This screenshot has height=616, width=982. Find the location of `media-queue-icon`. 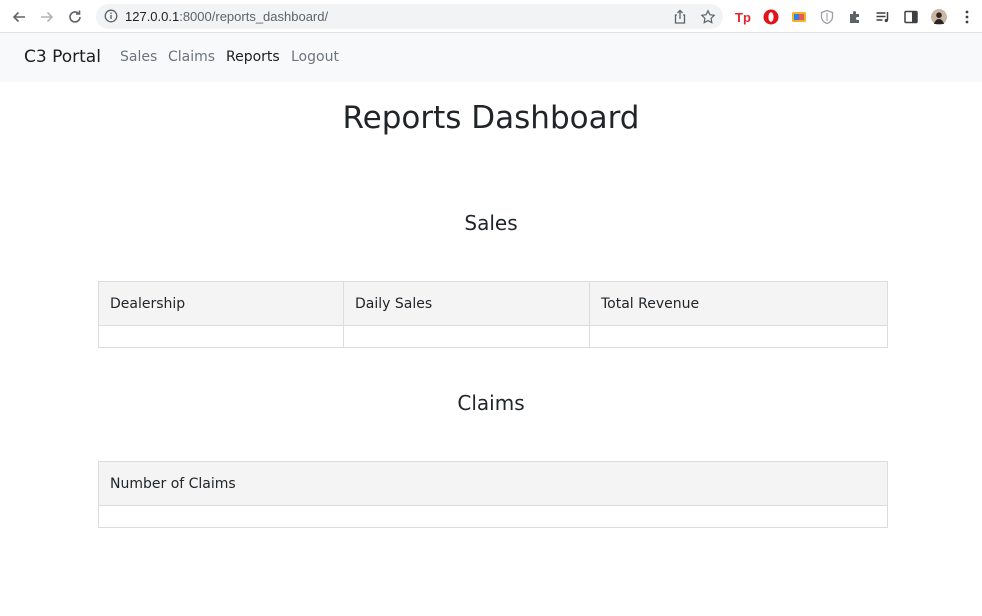

media-queue-icon is located at coordinates (882, 16).